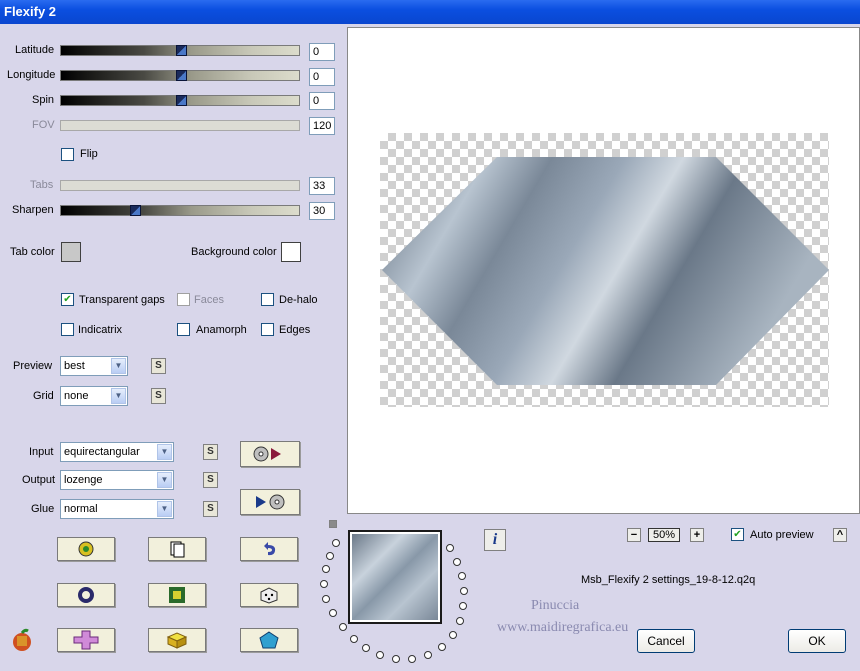 The width and height of the screenshot is (860, 671). I want to click on grid-label: Grid, so click(43, 396).